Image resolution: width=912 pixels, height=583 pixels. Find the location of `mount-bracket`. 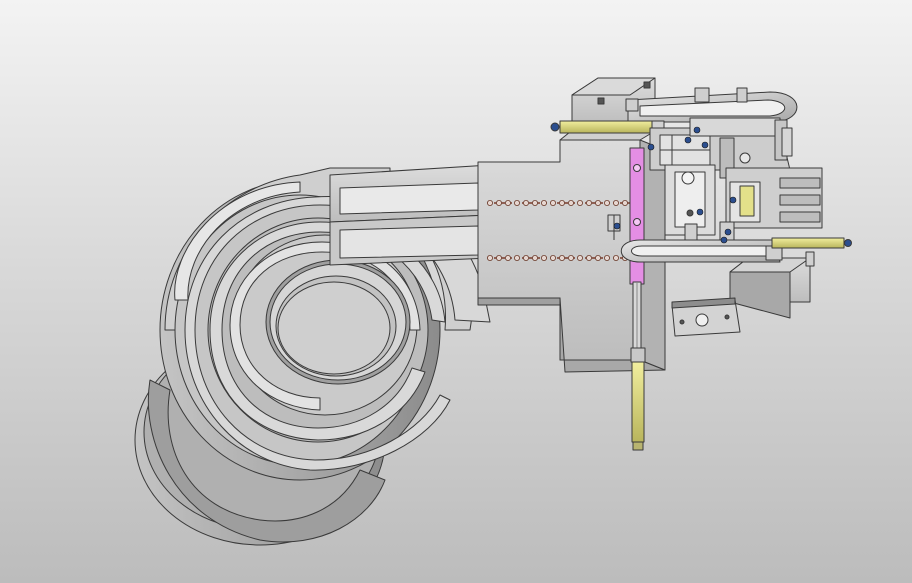

mount-bracket is located at coordinates (706, 317).